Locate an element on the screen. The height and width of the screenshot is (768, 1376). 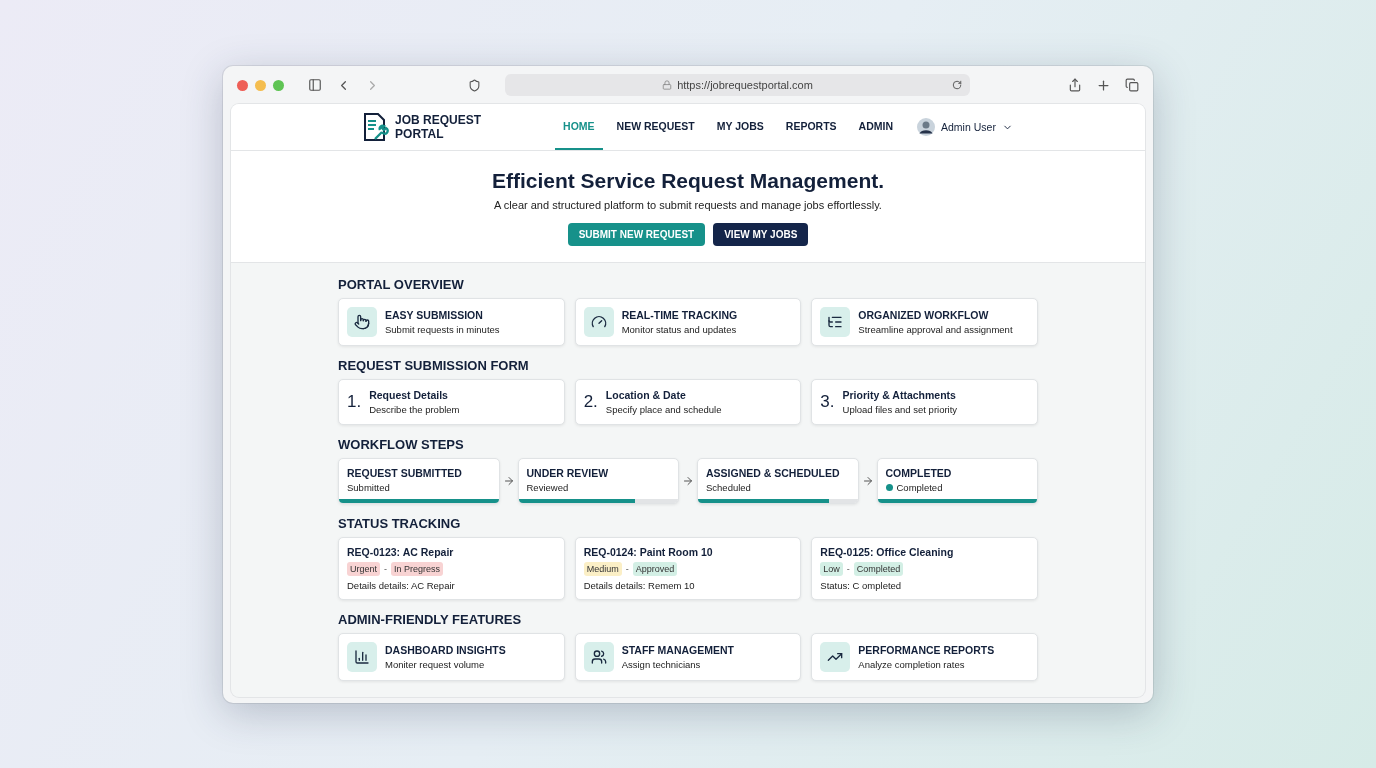
step-title: COMPLETED is located at coordinates (919, 473).